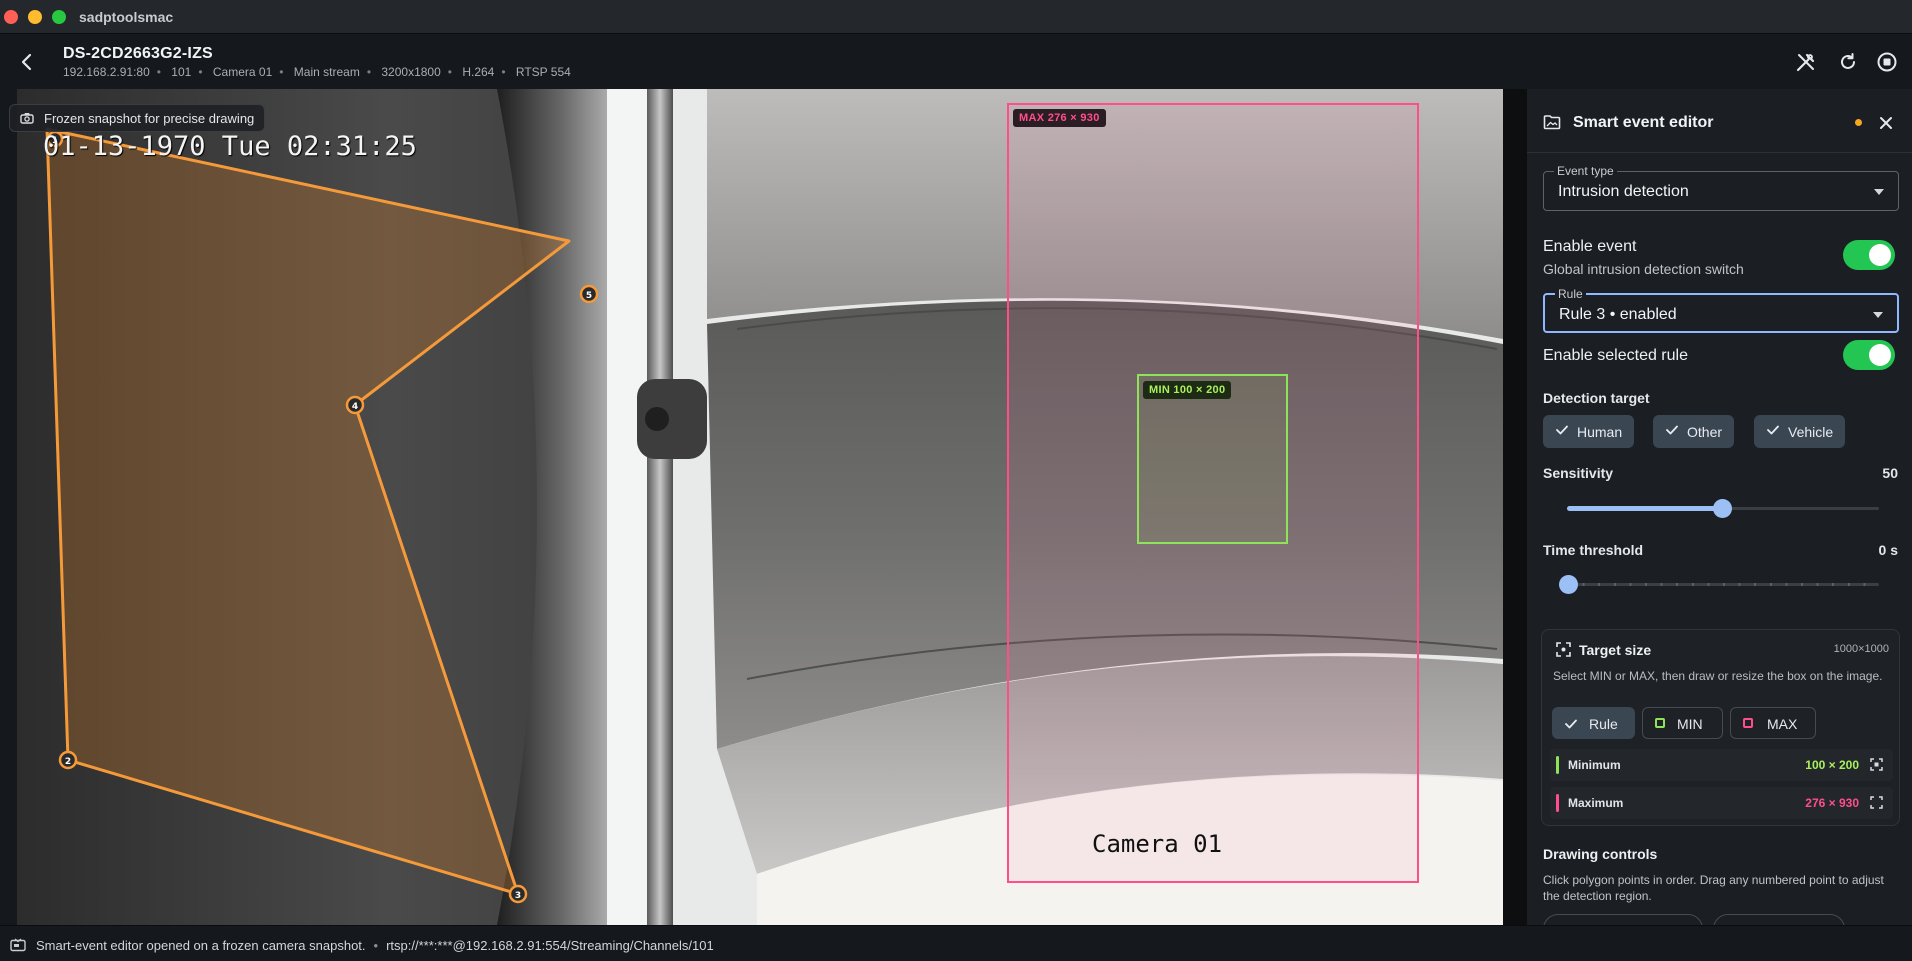 The width and height of the screenshot is (1912, 961). I want to click on enable-event-sublabel: Global intrusion detection switch, so click(1643, 269).